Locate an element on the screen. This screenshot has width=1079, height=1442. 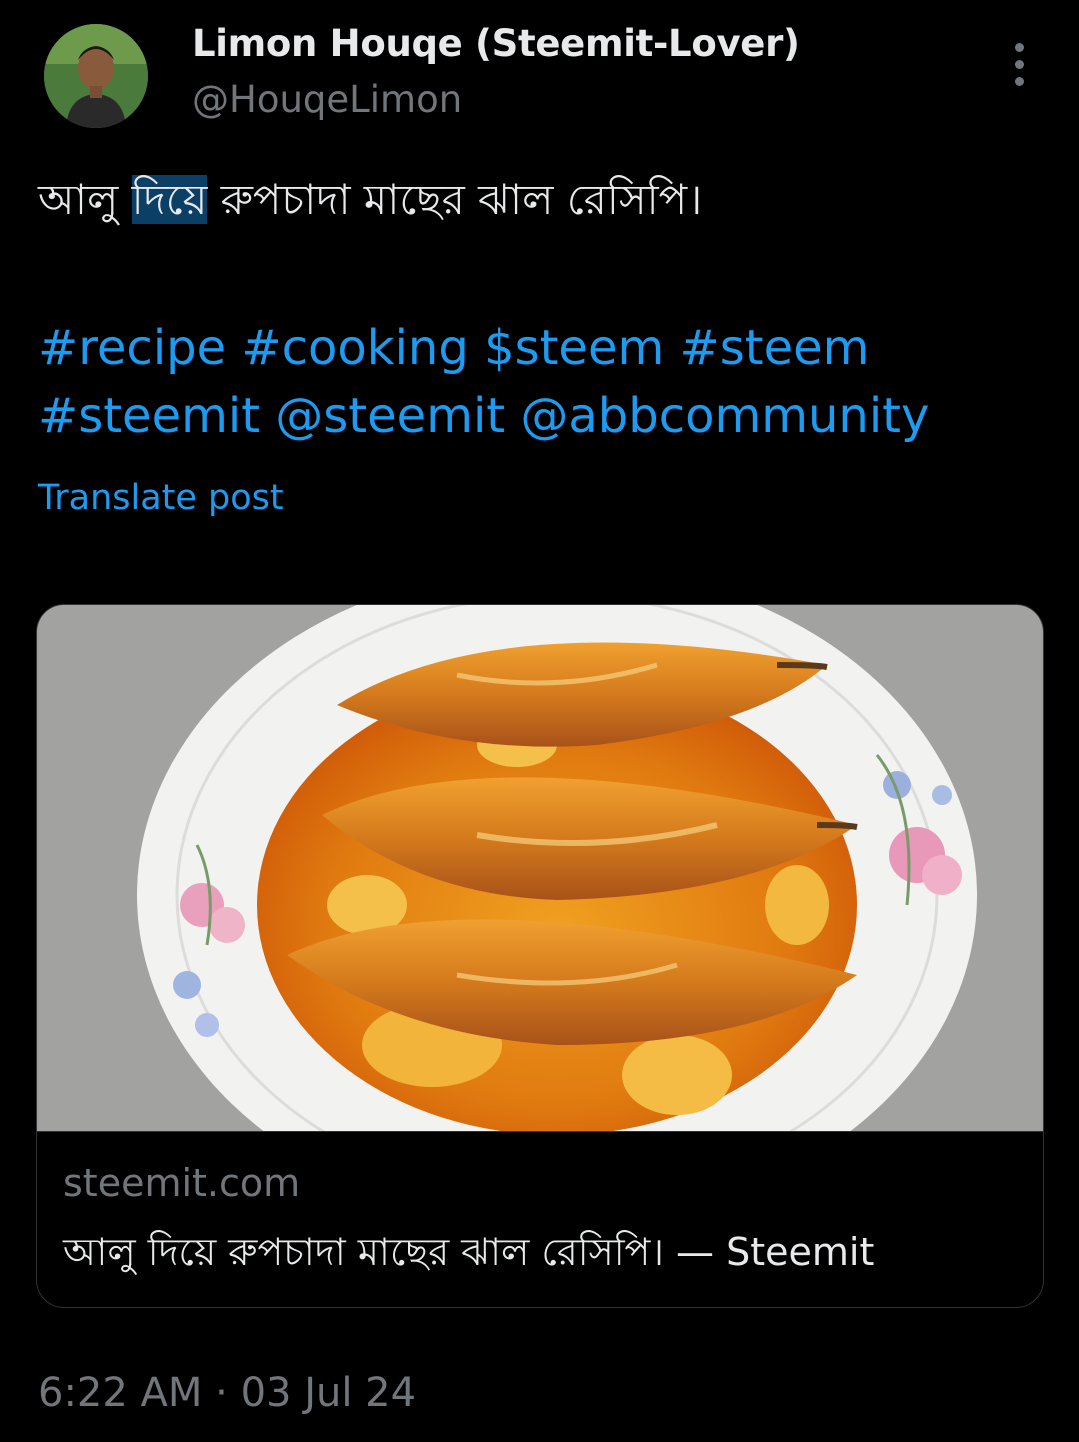
post-text-selection: দিয়ে is located at coordinates (169, 199).